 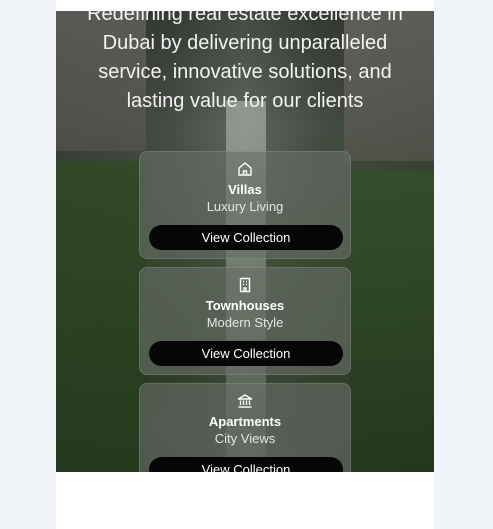 I want to click on card-subtitle: Modern Style, so click(x=245, y=322).